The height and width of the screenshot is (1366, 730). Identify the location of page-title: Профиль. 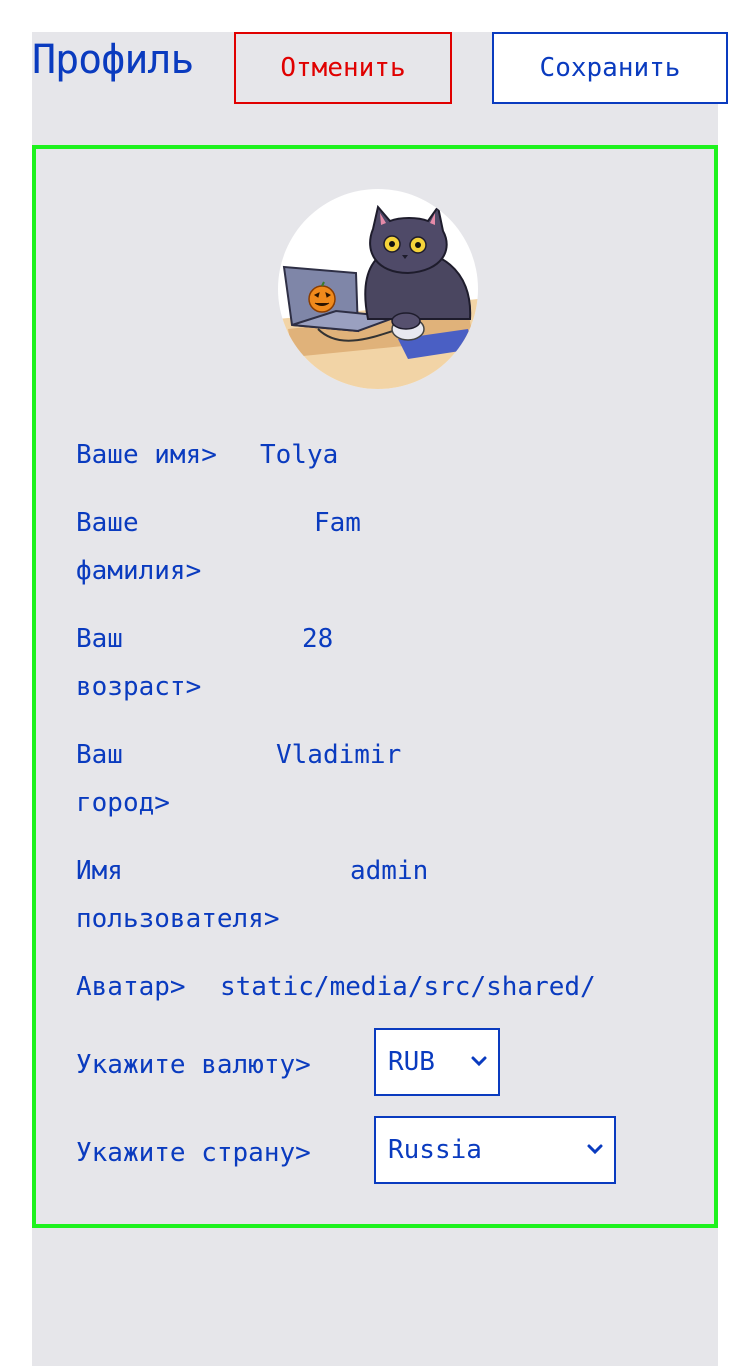
(113, 60).